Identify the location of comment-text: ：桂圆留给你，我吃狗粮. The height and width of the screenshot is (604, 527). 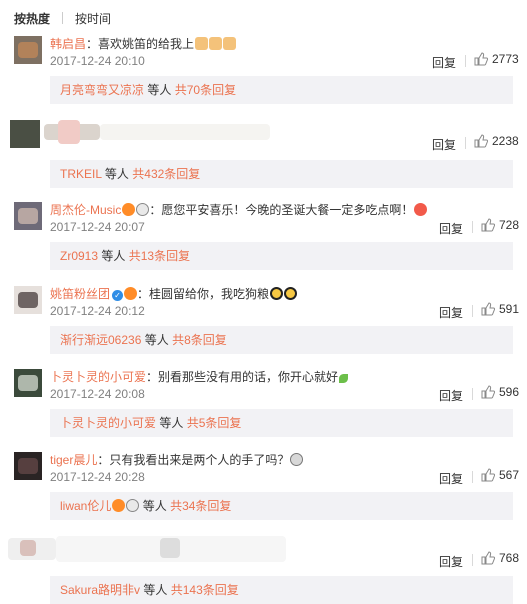
(203, 294).